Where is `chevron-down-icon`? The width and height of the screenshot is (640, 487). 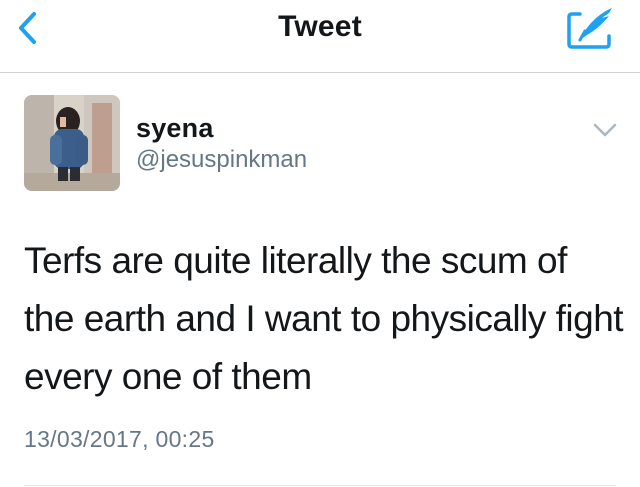
chevron-down-icon is located at coordinates (605, 130).